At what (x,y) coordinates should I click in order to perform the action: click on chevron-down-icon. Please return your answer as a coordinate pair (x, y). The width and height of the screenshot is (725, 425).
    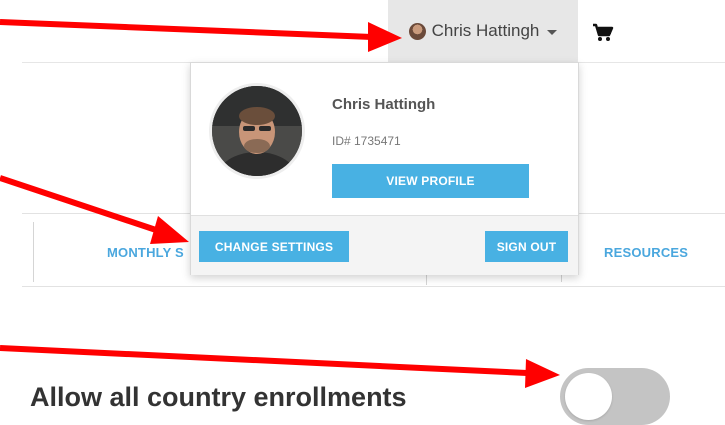
    Looking at the image, I should click on (552, 32).